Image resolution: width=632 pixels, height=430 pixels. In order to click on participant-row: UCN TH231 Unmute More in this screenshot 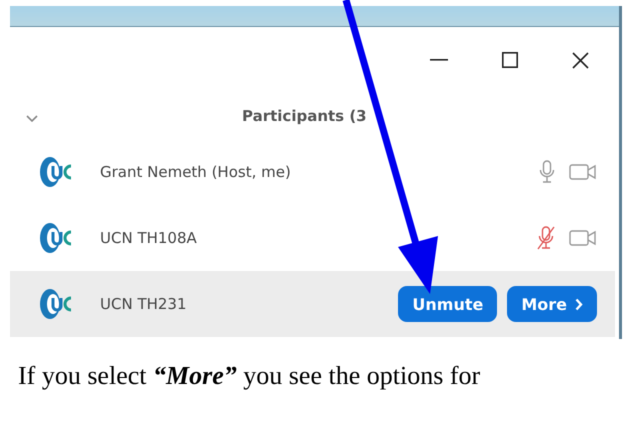, I will do `click(312, 304)`.